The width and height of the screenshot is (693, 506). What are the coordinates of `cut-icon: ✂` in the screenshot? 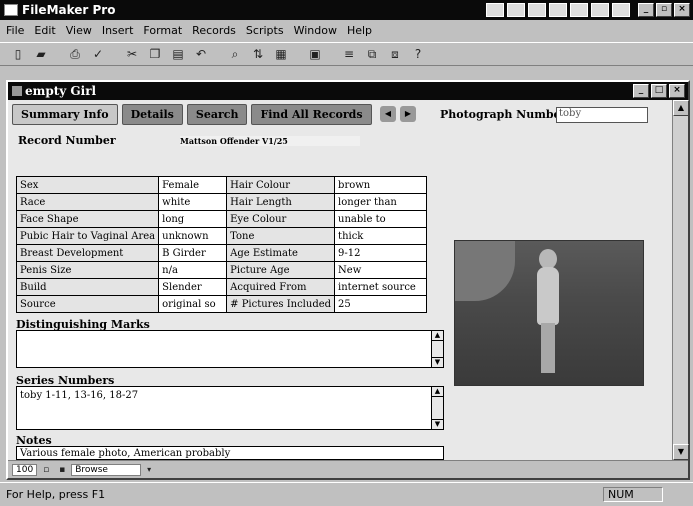 It's located at (132, 54).